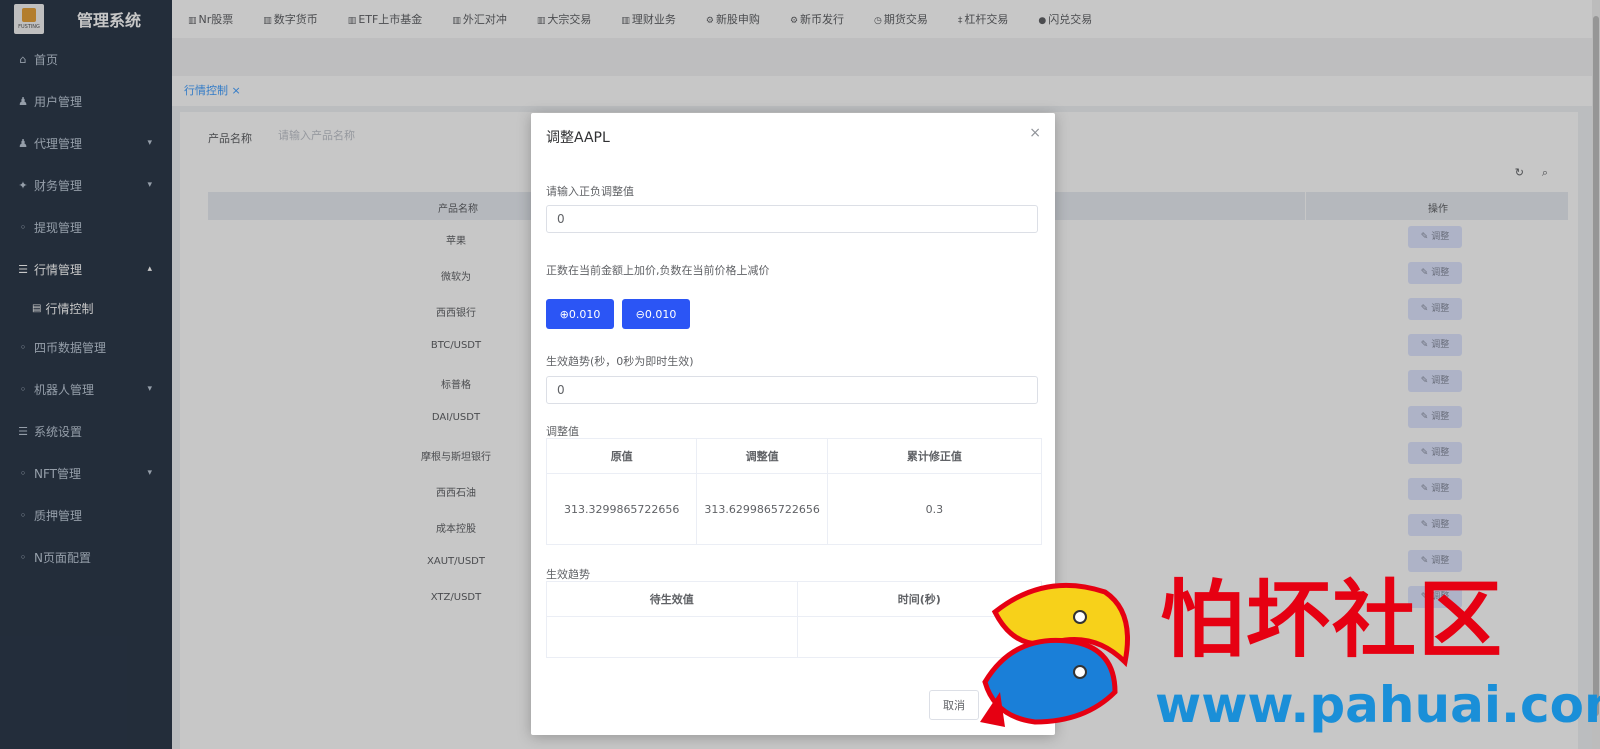  What do you see at coordinates (620, 361) in the screenshot?
I see `trend-seconds-label: 生效趋势(秒，0秒为即时生效)` at bounding box center [620, 361].